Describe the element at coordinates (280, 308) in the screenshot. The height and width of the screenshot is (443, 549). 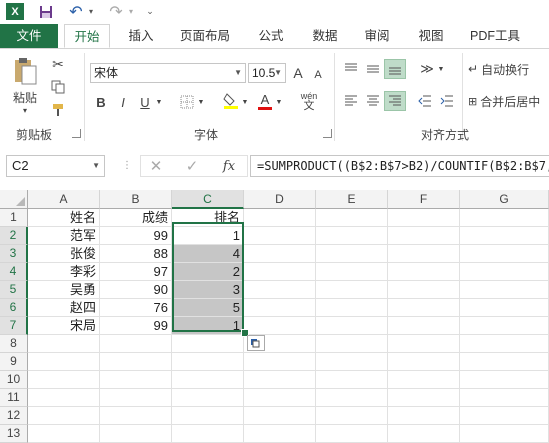
I see `cell-d6` at that location.